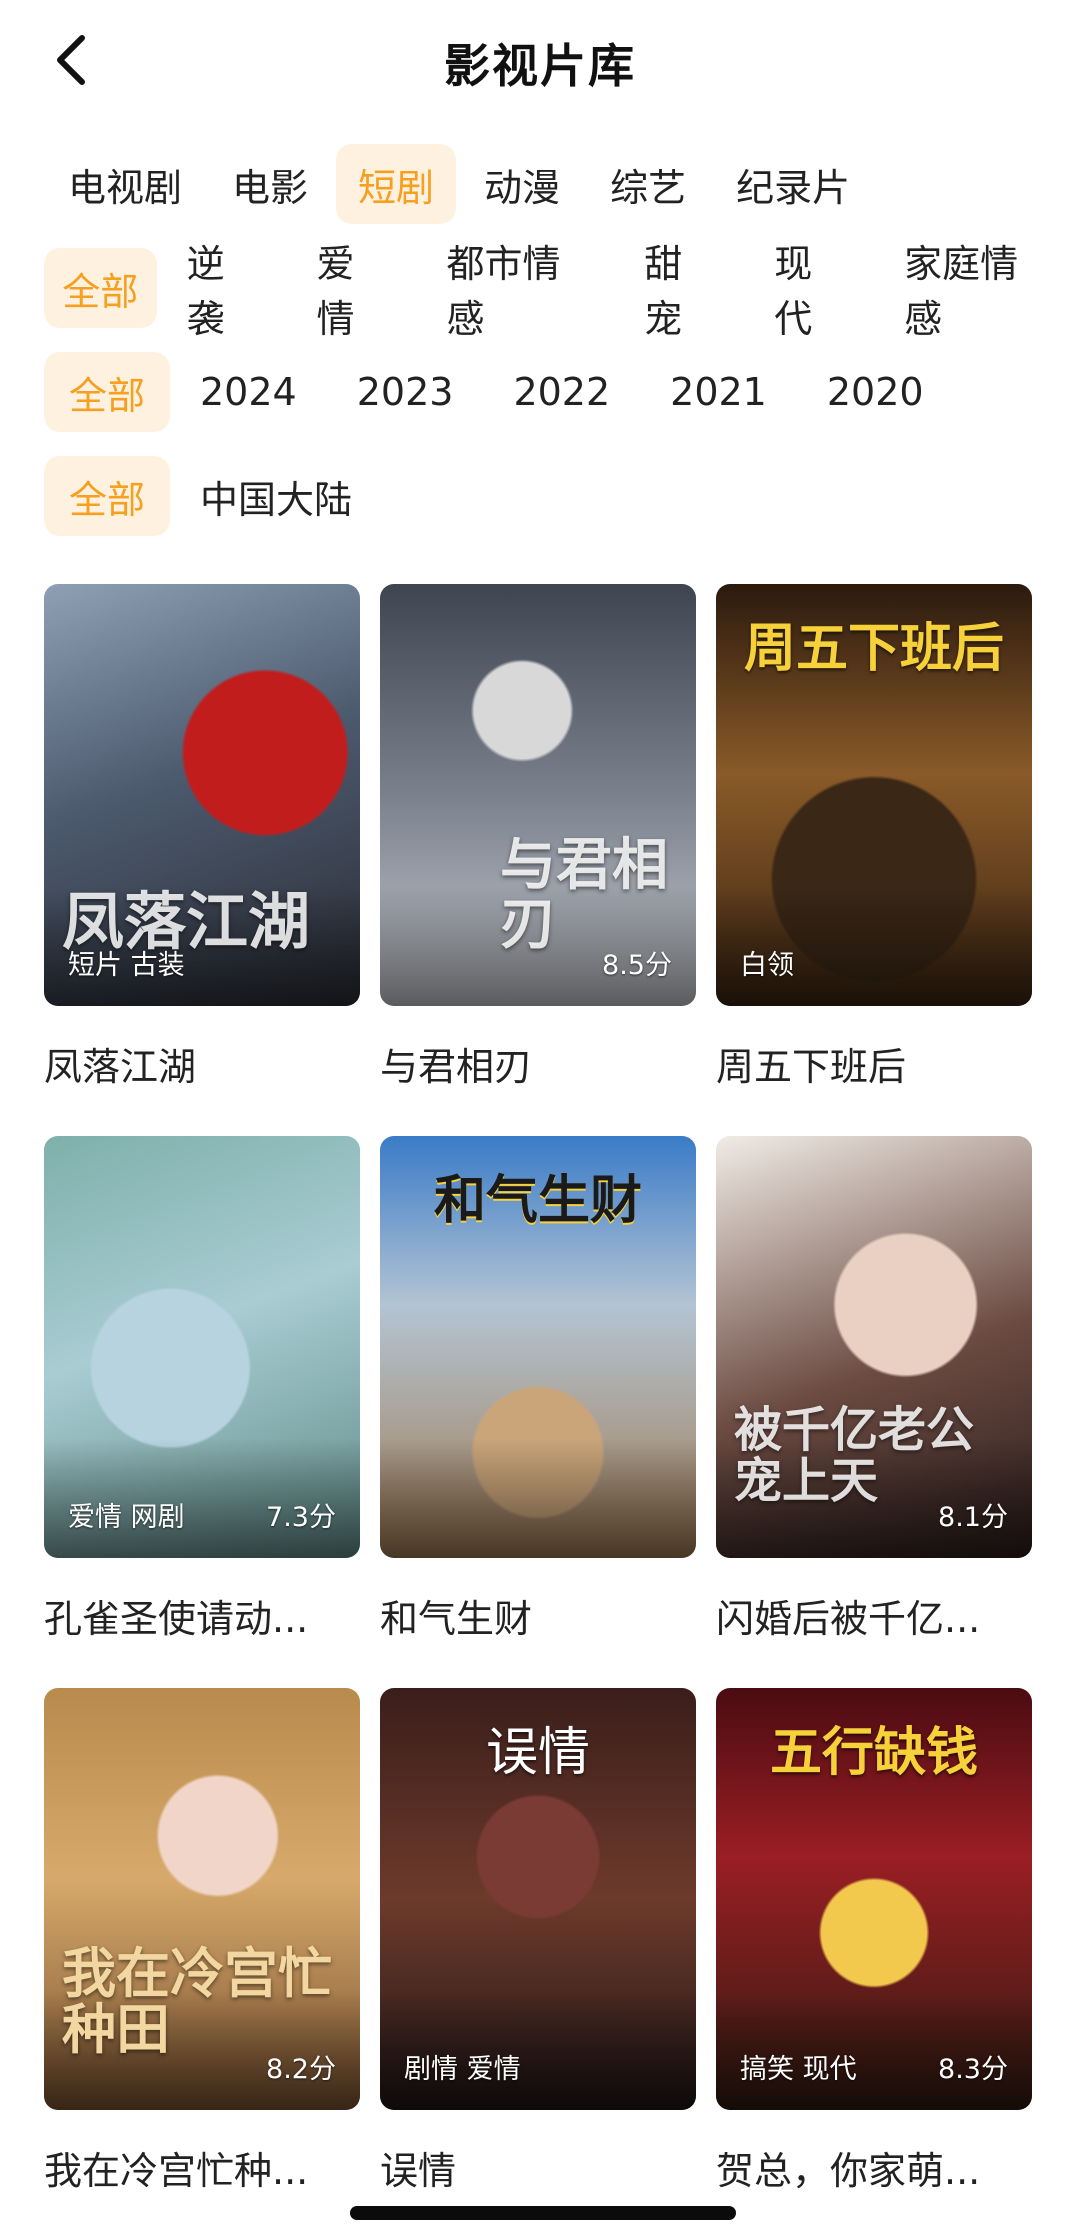 This screenshot has height=2232, width=1080. What do you see at coordinates (584, 895) in the screenshot?
I see `poster-title-art: 与君相刃` at bounding box center [584, 895].